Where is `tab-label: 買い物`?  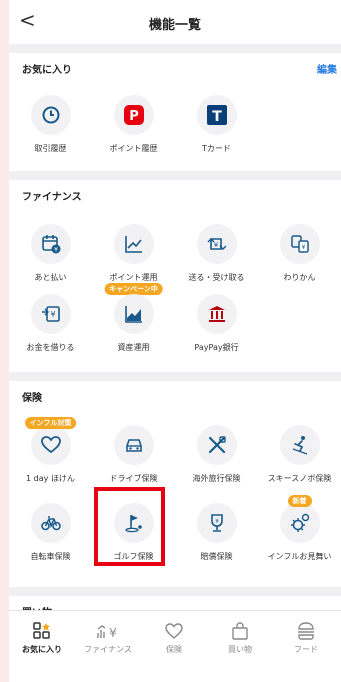
tab-label: 買い物 is located at coordinates (240, 649).